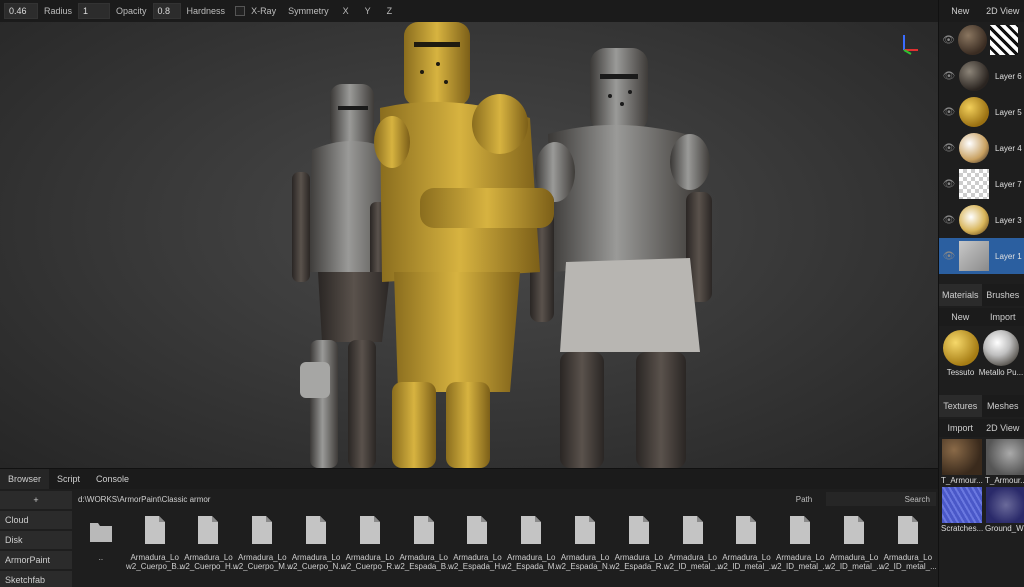  What do you see at coordinates (1008, 184) in the screenshot?
I see `layer-name: Layer 7` at bounding box center [1008, 184].